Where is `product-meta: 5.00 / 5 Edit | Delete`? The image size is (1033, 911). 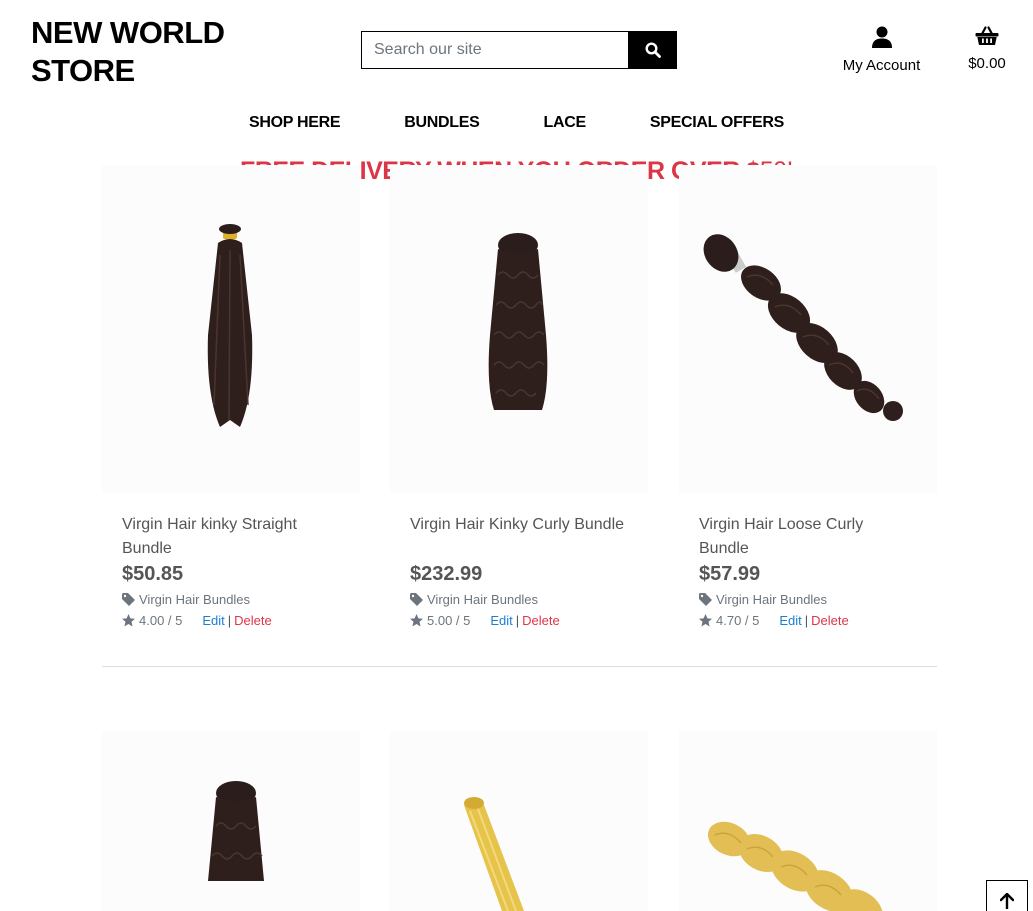 product-meta: 5.00 / 5 Edit | Delete is located at coordinates (519, 620).